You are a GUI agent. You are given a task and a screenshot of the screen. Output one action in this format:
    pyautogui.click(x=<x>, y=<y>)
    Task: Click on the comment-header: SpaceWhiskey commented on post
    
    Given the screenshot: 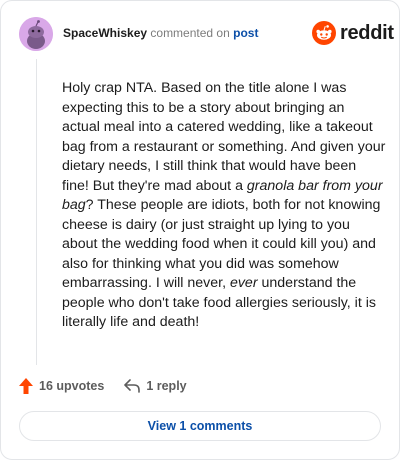 What is the action you would take?
    pyautogui.click(x=160, y=33)
    